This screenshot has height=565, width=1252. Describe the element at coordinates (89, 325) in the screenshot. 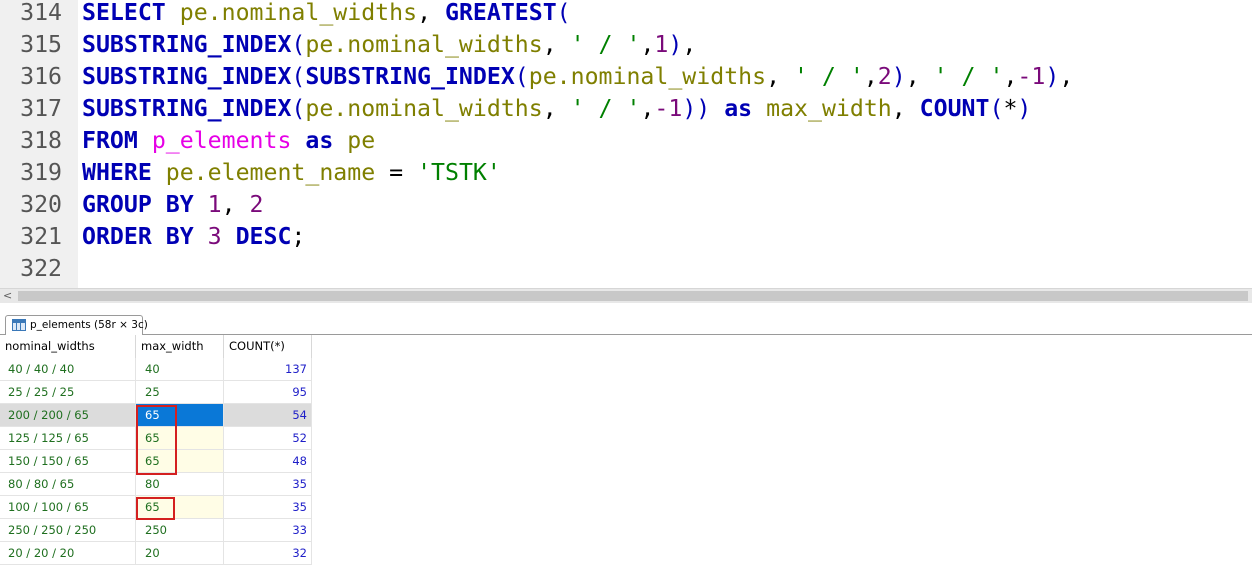

I see `result-tab-label: p_elements (58r × 3c)` at that location.